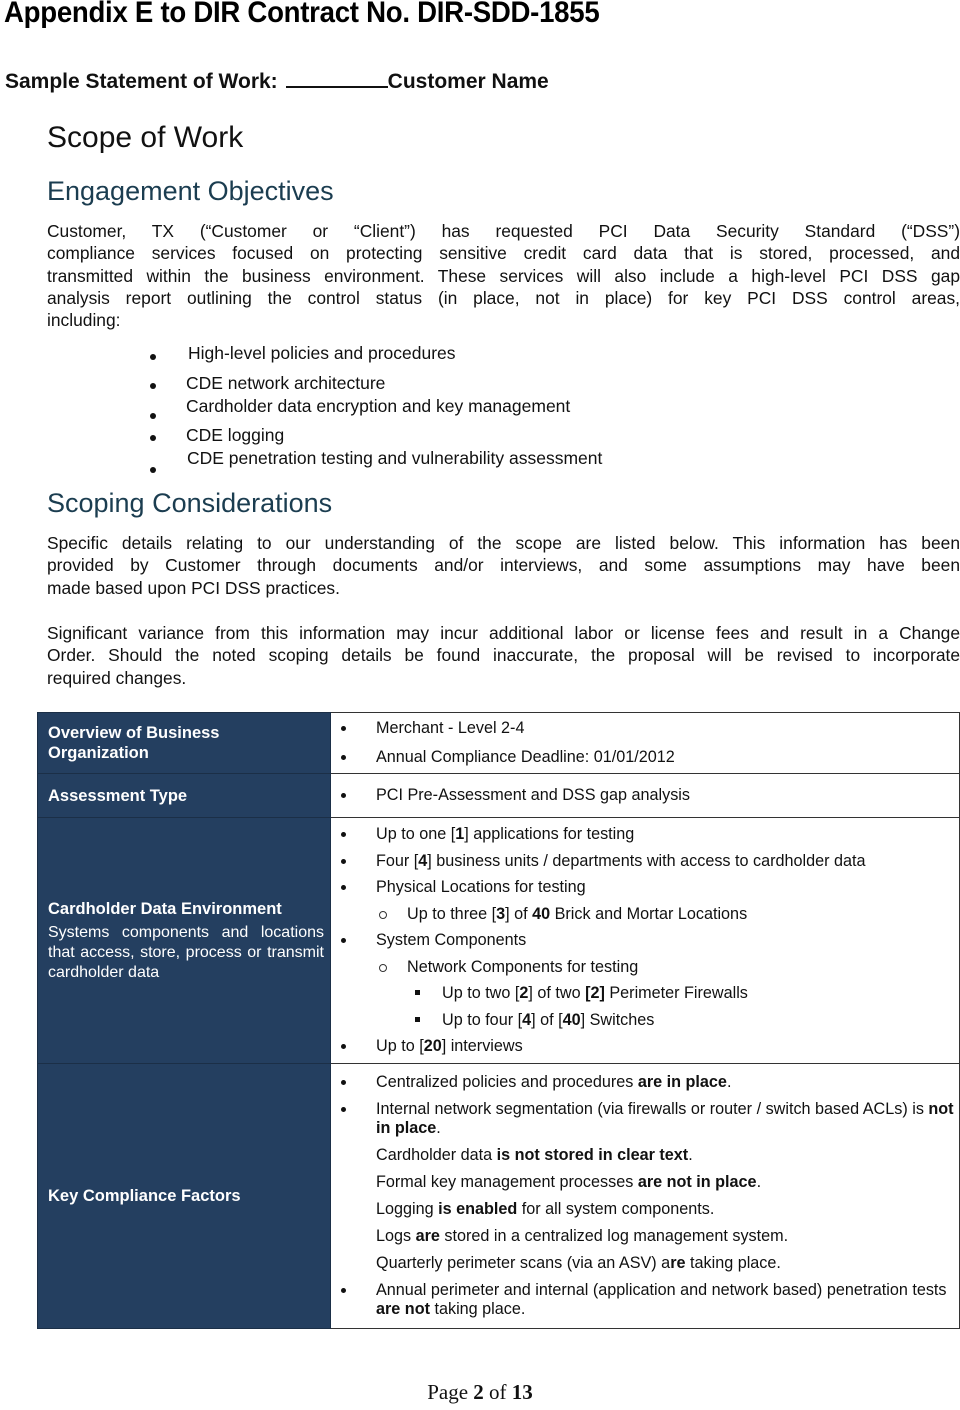  I want to click on bold-text: 1, so click(460, 834).